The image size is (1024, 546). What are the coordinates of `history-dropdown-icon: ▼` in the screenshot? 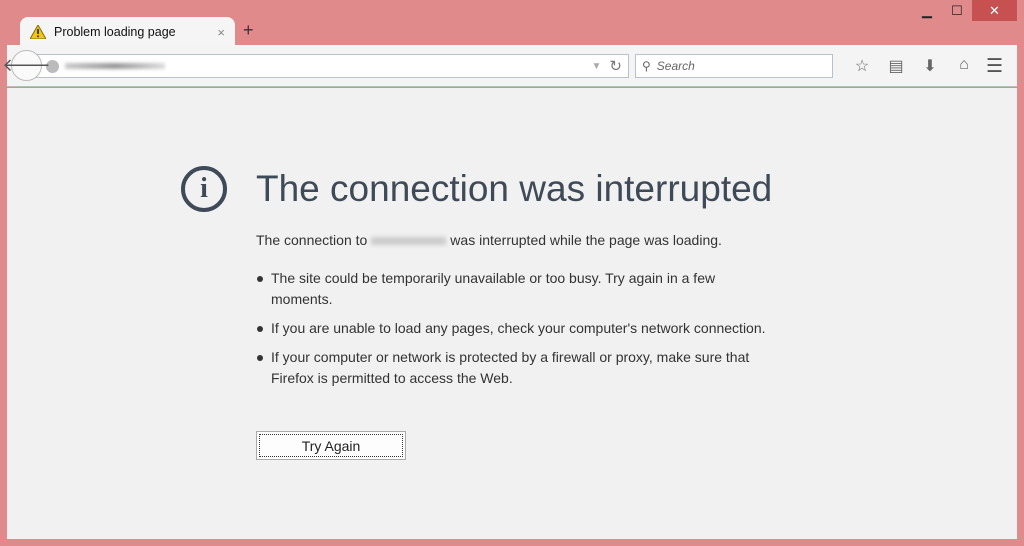 It's located at (597, 66).